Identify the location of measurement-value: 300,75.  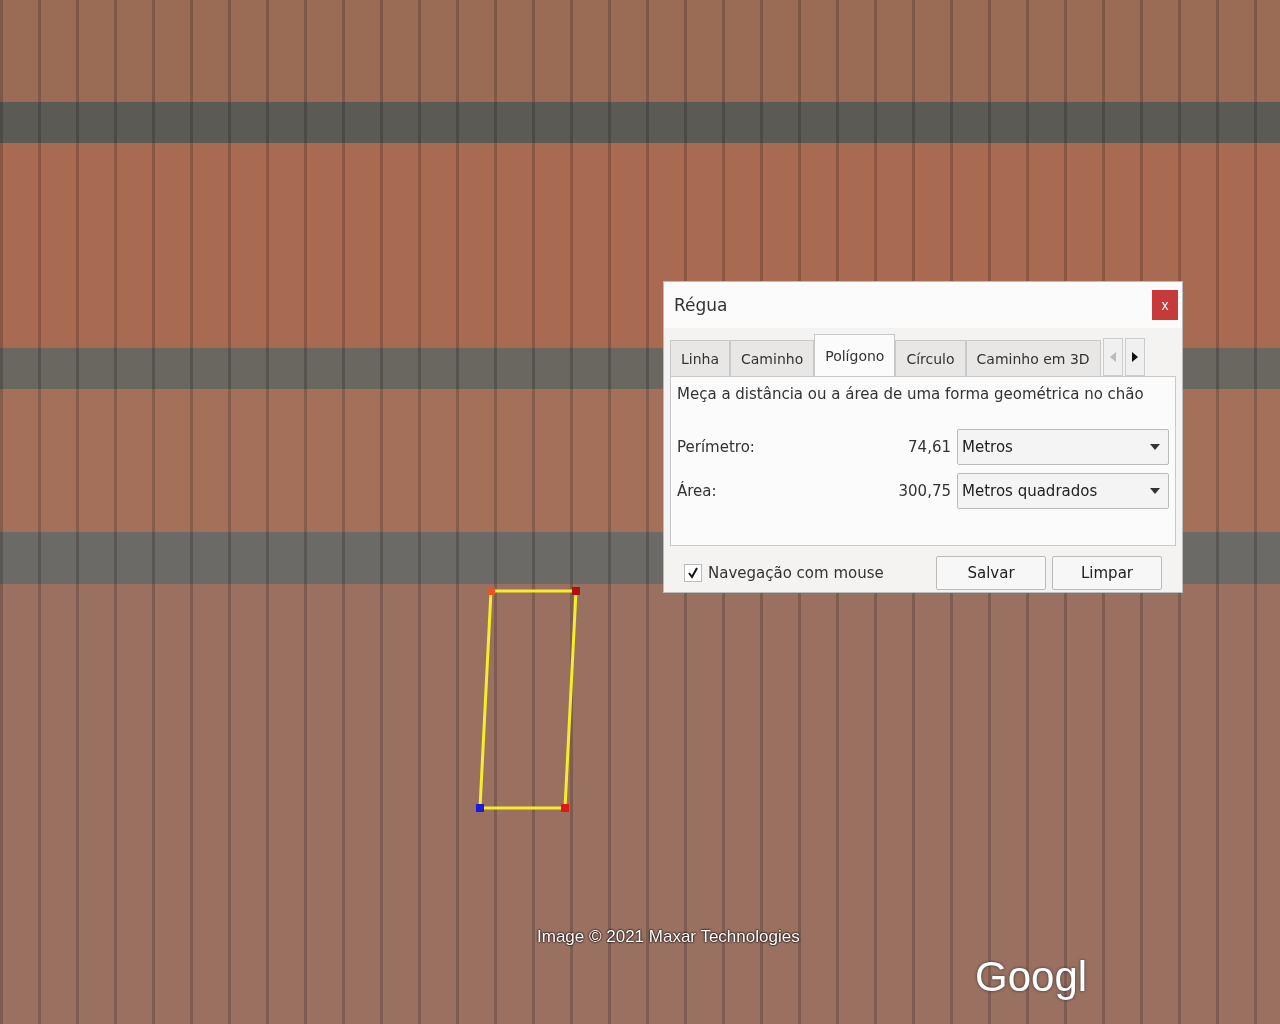
(924, 491).